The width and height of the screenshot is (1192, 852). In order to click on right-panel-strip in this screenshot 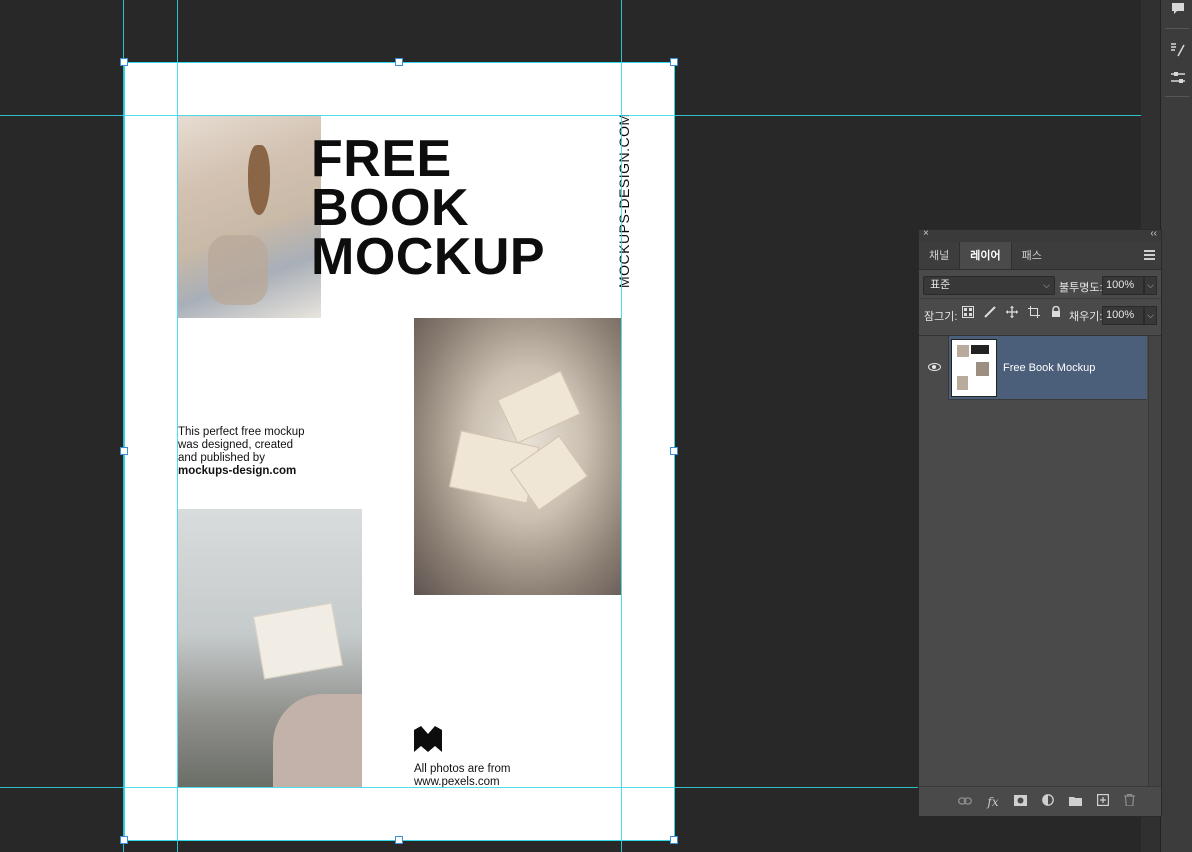, I will do `click(1176, 426)`.